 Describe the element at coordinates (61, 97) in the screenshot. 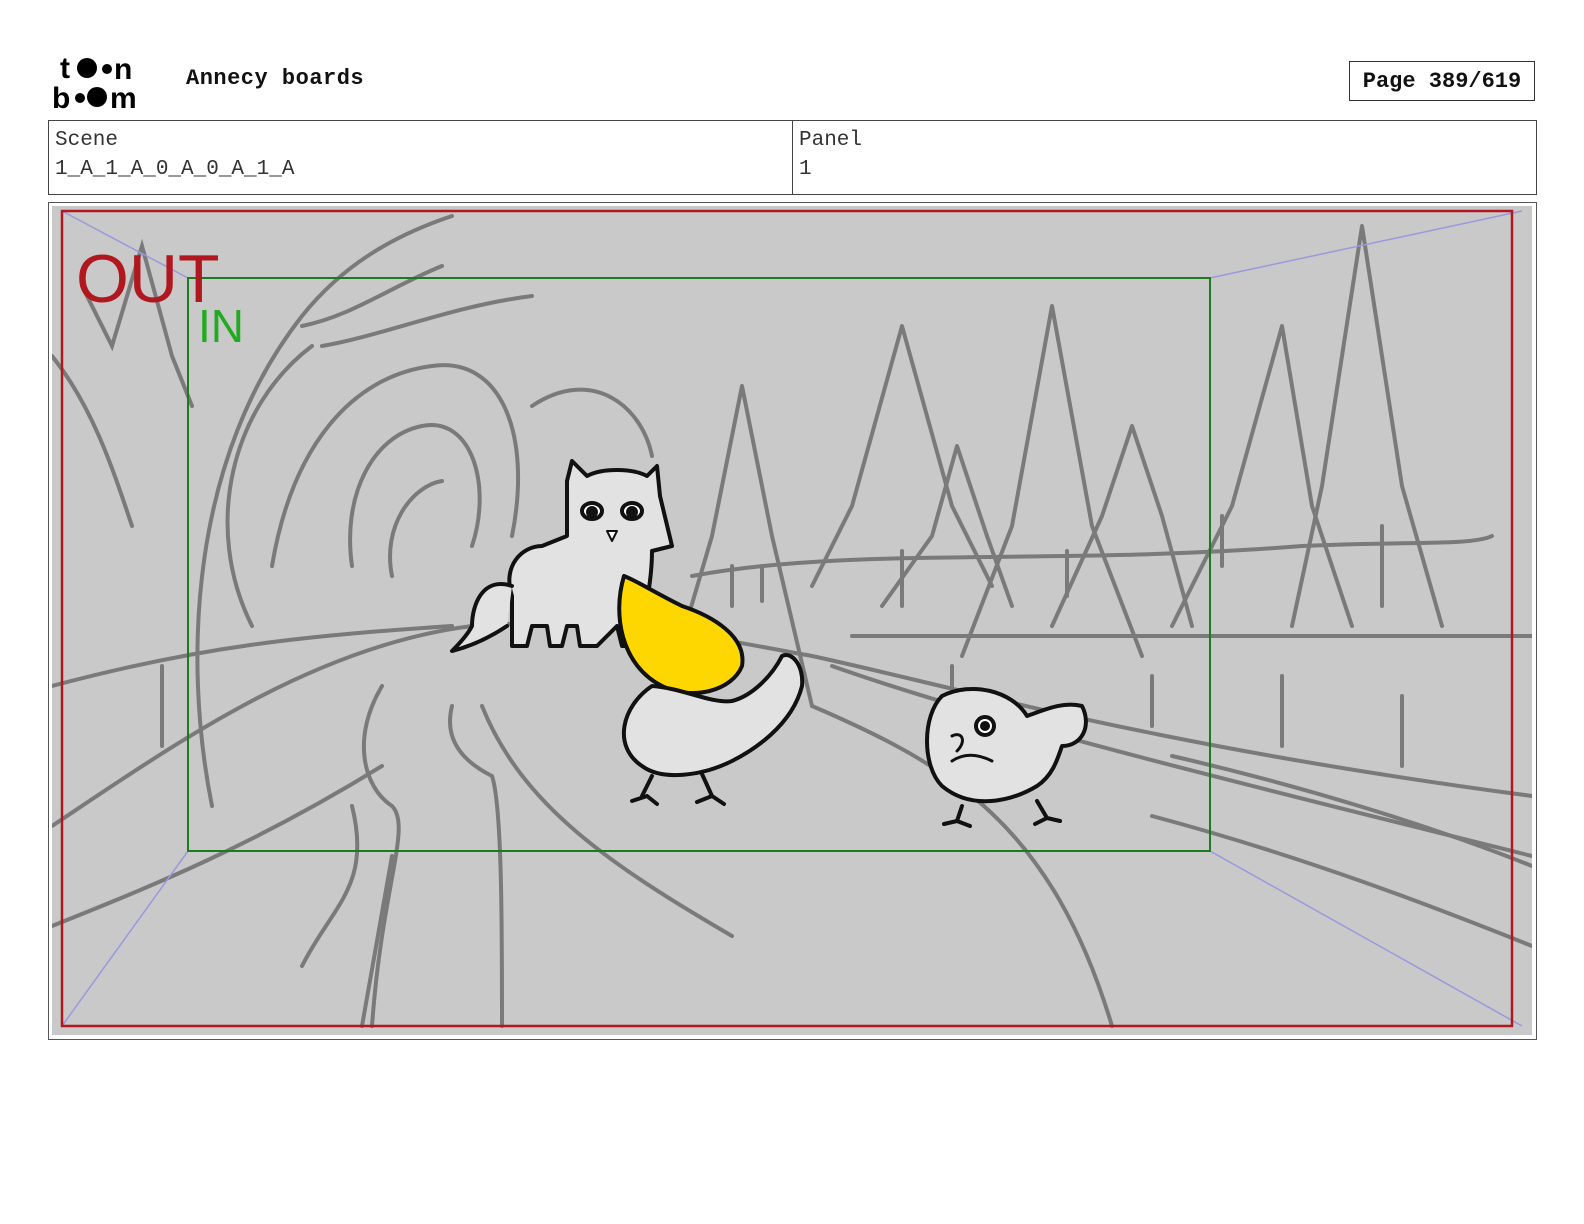

I see `svg-text: b` at that location.